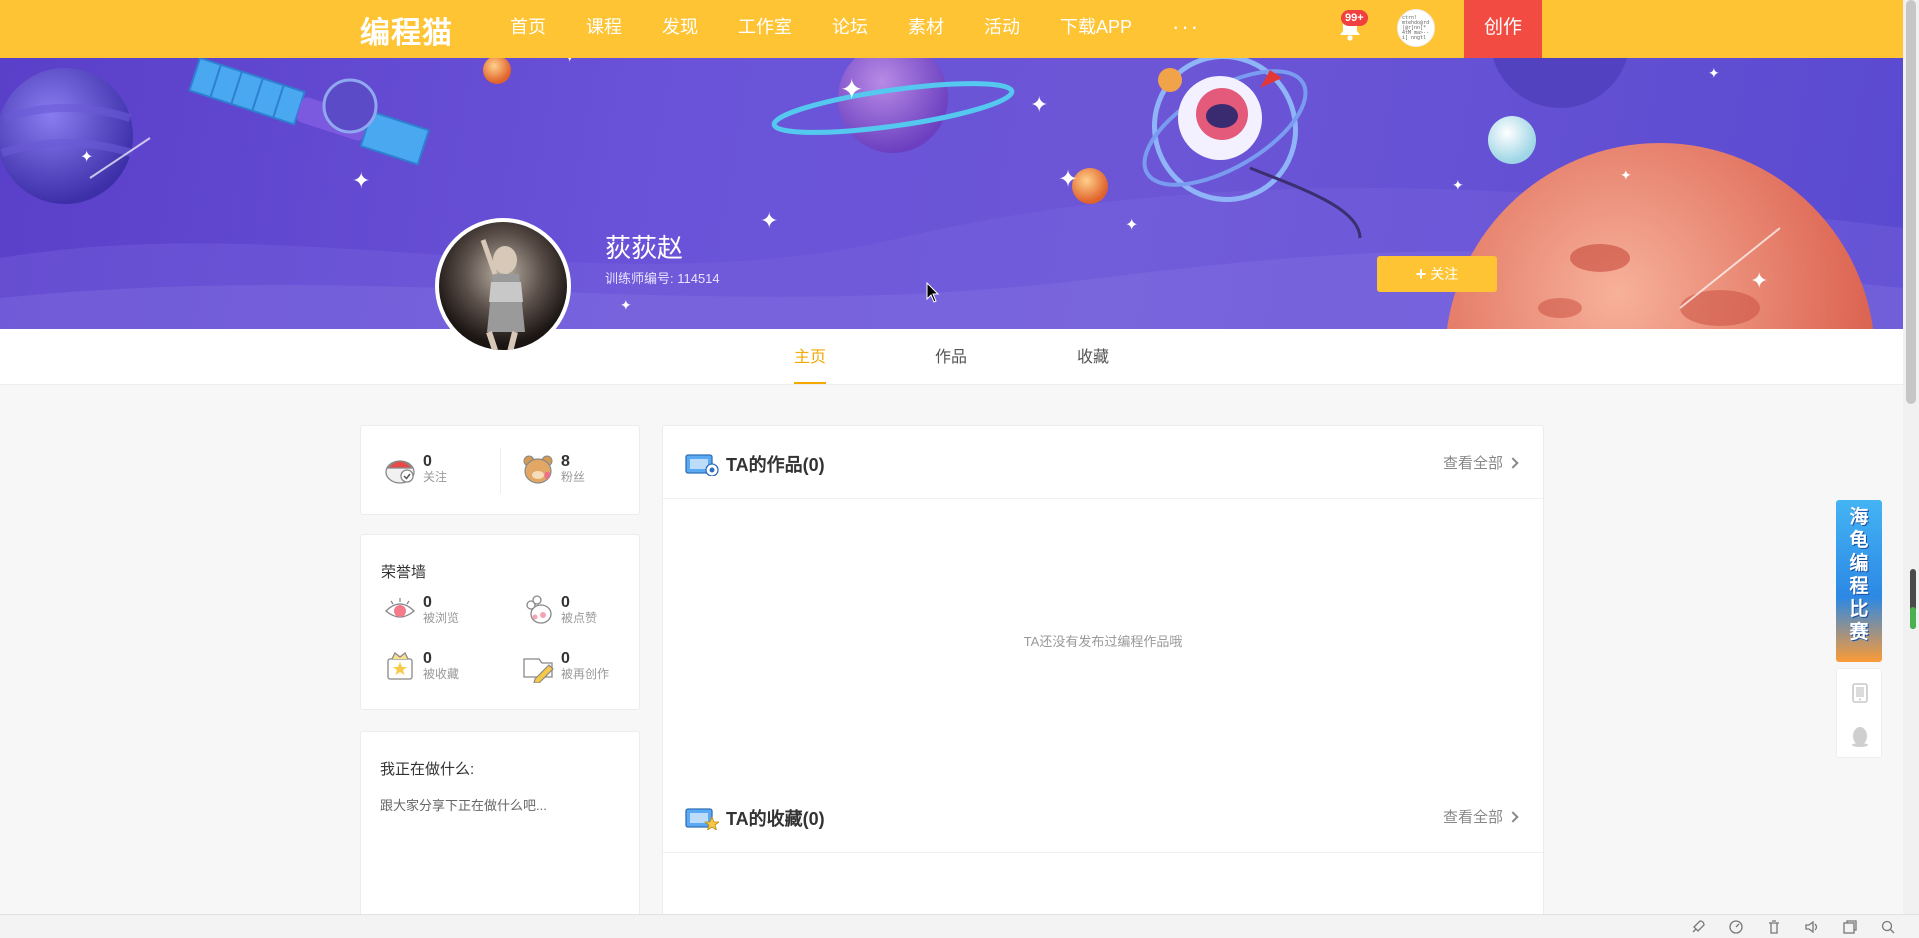 The image size is (1919, 938). Describe the element at coordinates (400, 469) in the screenshot. I see `following-icon` at that location.